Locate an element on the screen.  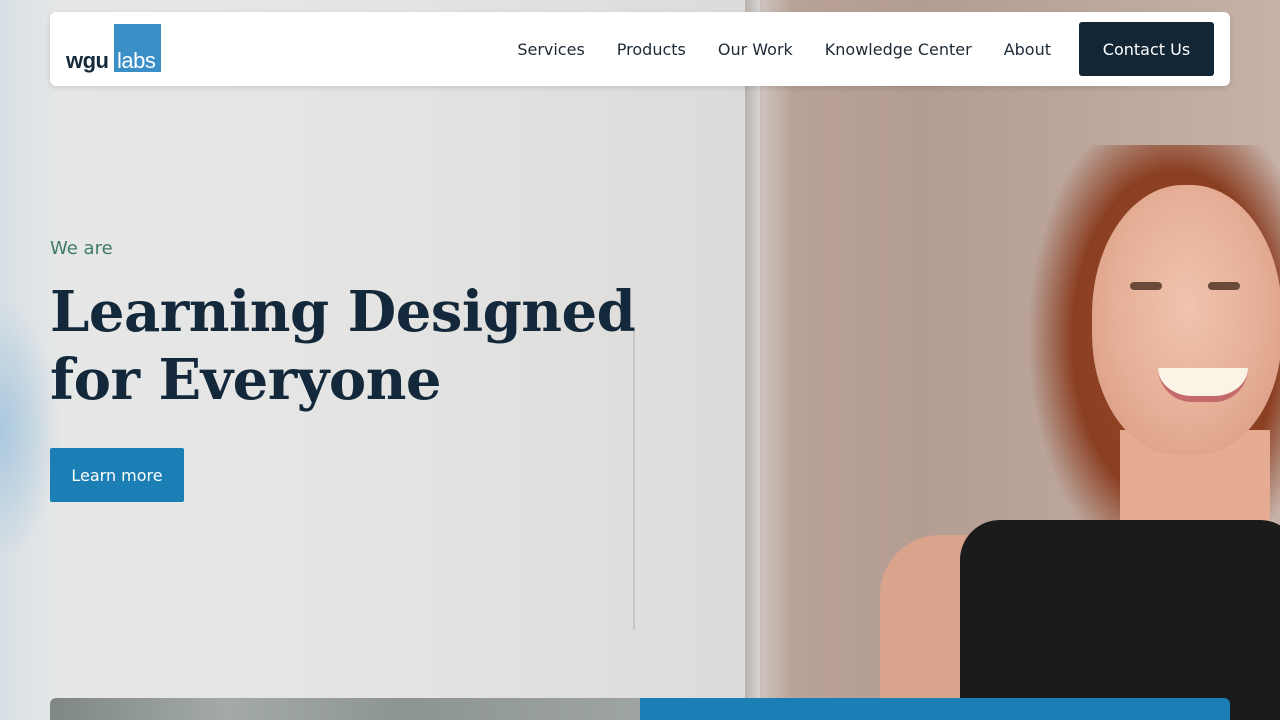
person-face is located at coordinates (1186, 320).